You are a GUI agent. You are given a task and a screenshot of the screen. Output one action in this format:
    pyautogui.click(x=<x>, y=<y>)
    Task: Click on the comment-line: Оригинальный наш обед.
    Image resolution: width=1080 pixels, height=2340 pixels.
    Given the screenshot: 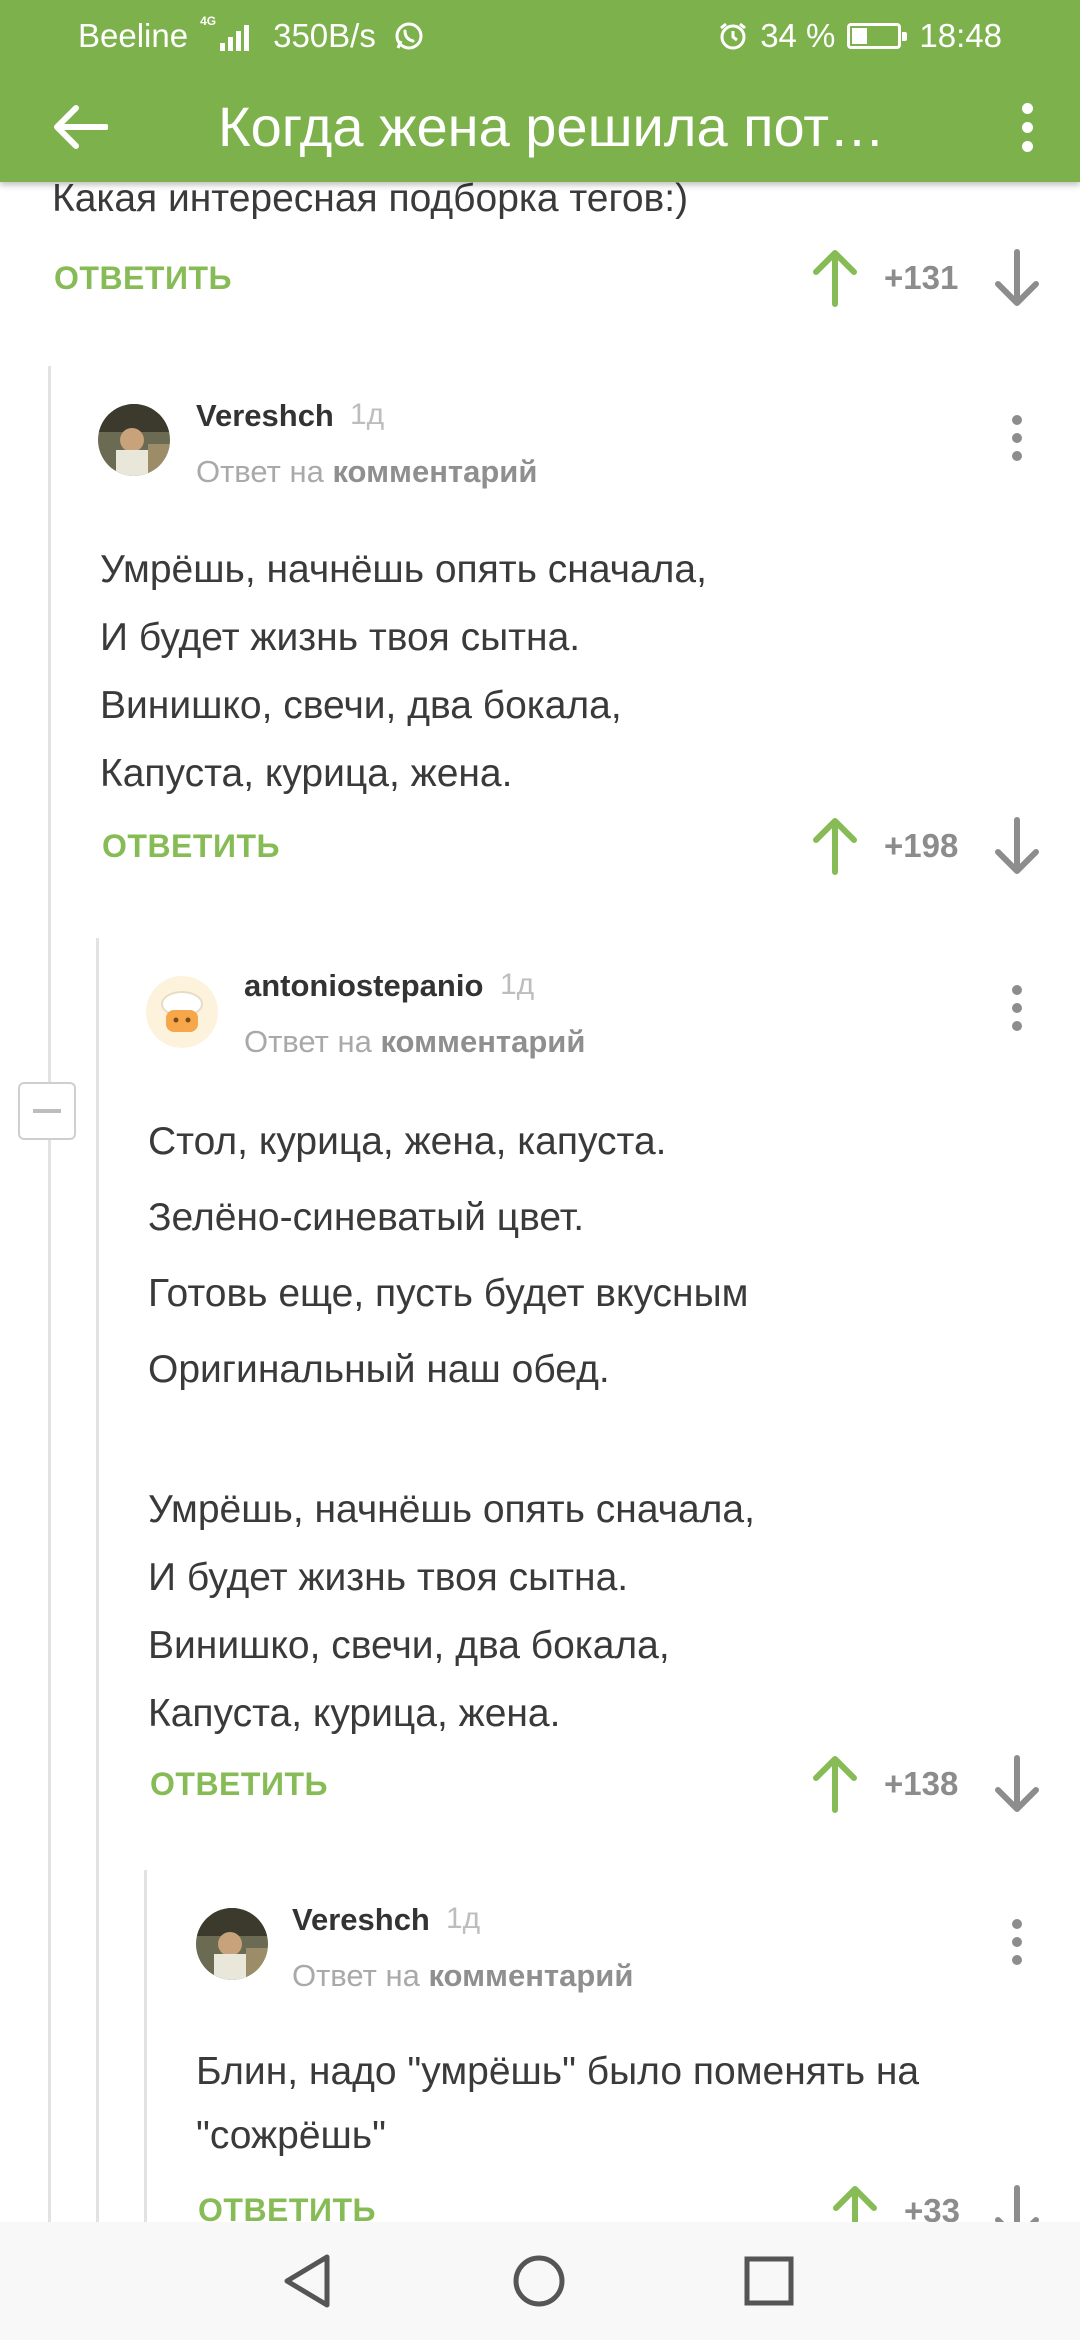 What is the action you would take?
    pyautogui.click(x=379, y=1369)
    